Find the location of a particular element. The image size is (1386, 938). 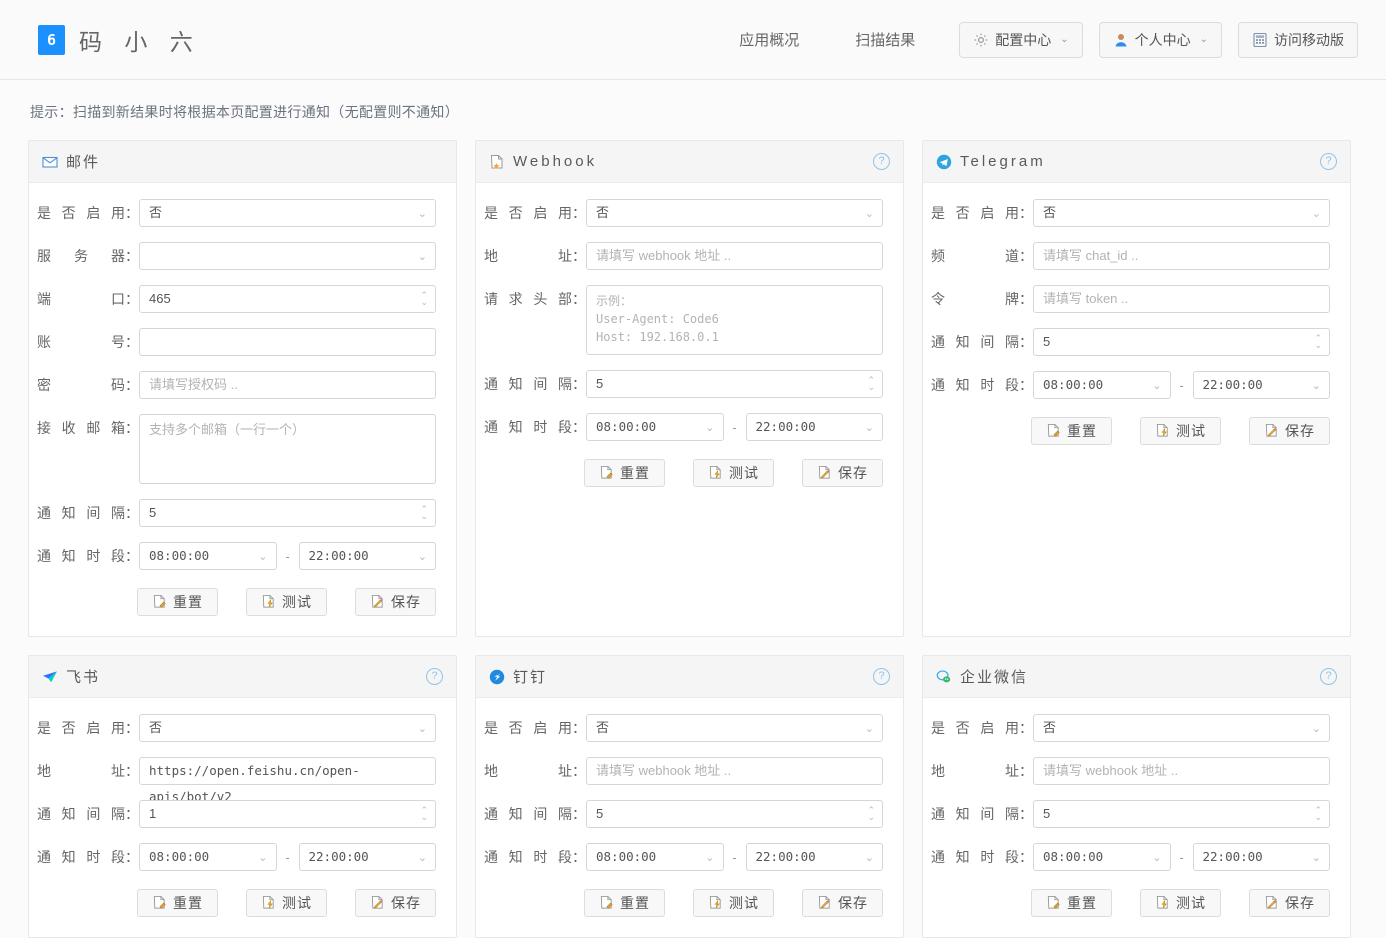

webhook-time-start-select: 08:00:00 is located at coordinates (655, 427).